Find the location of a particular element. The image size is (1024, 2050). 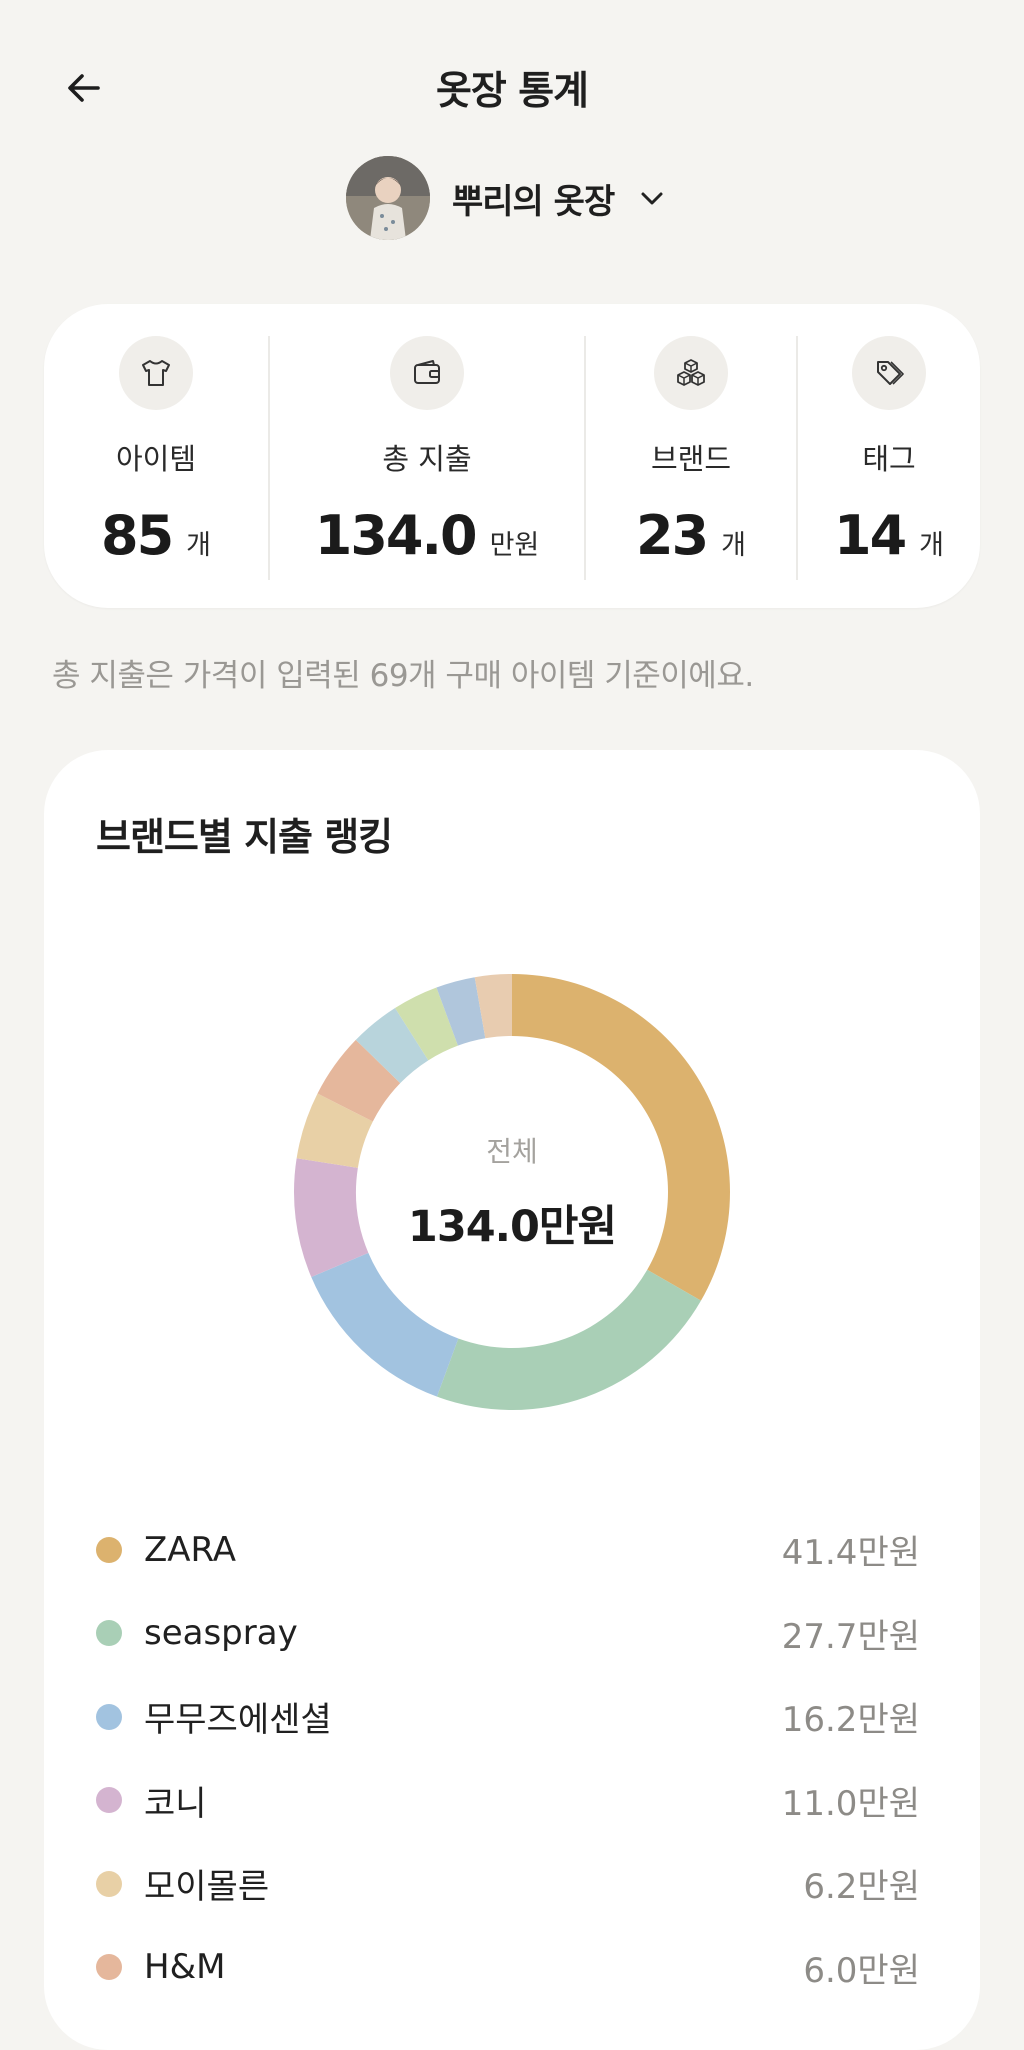

stat-items: 아이템 85 개 is located at coordinates (156, 456).